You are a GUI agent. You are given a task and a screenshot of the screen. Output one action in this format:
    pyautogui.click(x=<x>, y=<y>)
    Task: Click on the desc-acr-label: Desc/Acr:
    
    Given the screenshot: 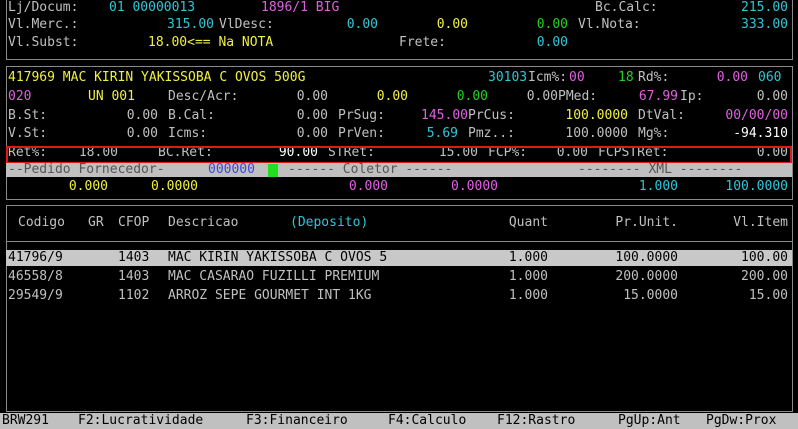 What is the action you would take?
    pyautogui.click(x=203, y=96)
    